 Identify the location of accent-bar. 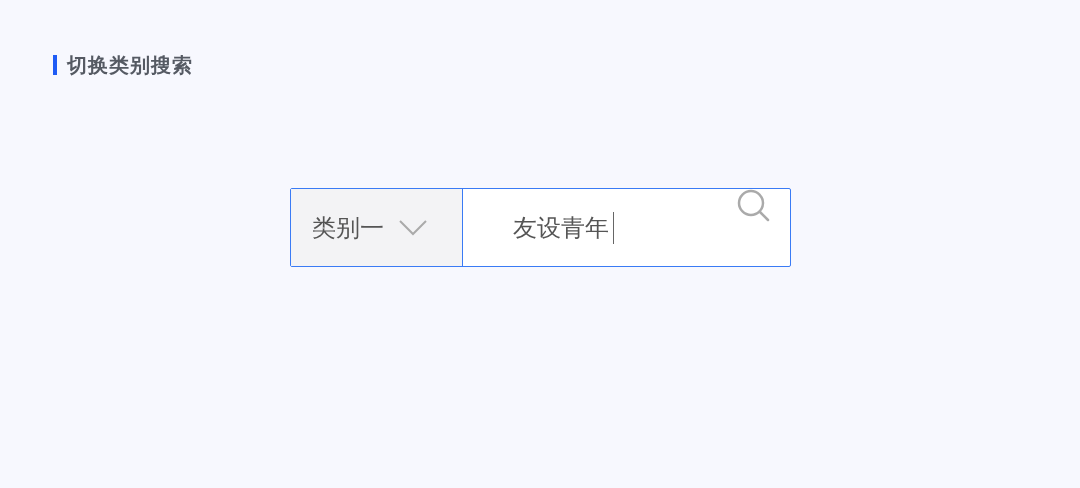
(55, 65).